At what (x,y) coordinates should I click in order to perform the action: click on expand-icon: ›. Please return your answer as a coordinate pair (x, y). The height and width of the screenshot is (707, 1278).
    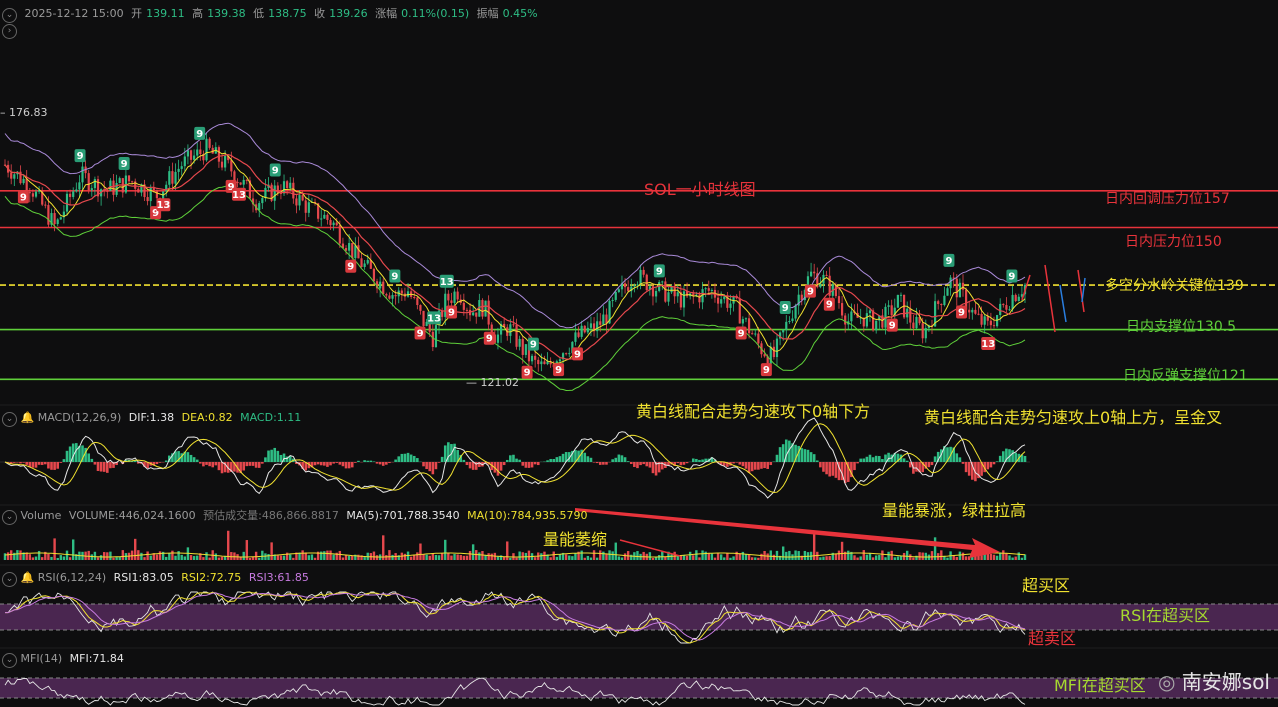
    Looking at the image, I should click on (9, 31).